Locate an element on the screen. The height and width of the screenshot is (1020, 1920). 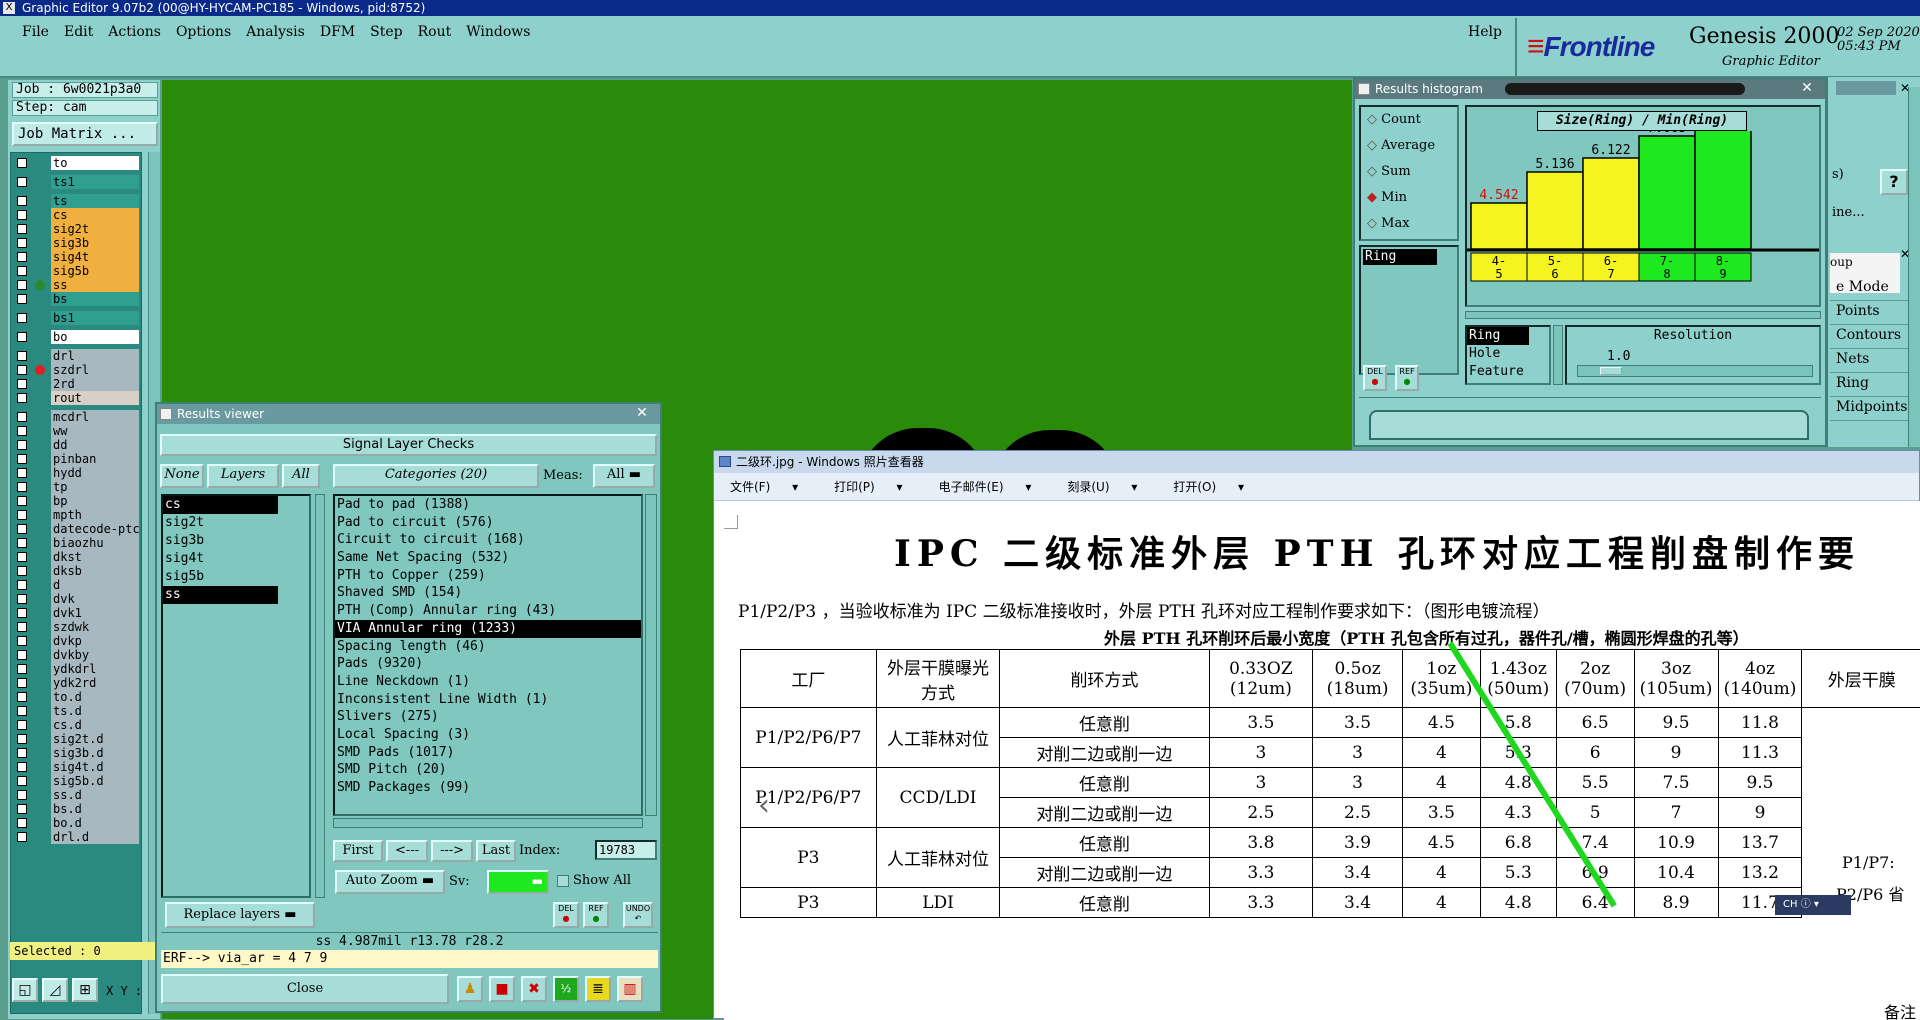
layer-row: to is located at coordinates (77, 163).